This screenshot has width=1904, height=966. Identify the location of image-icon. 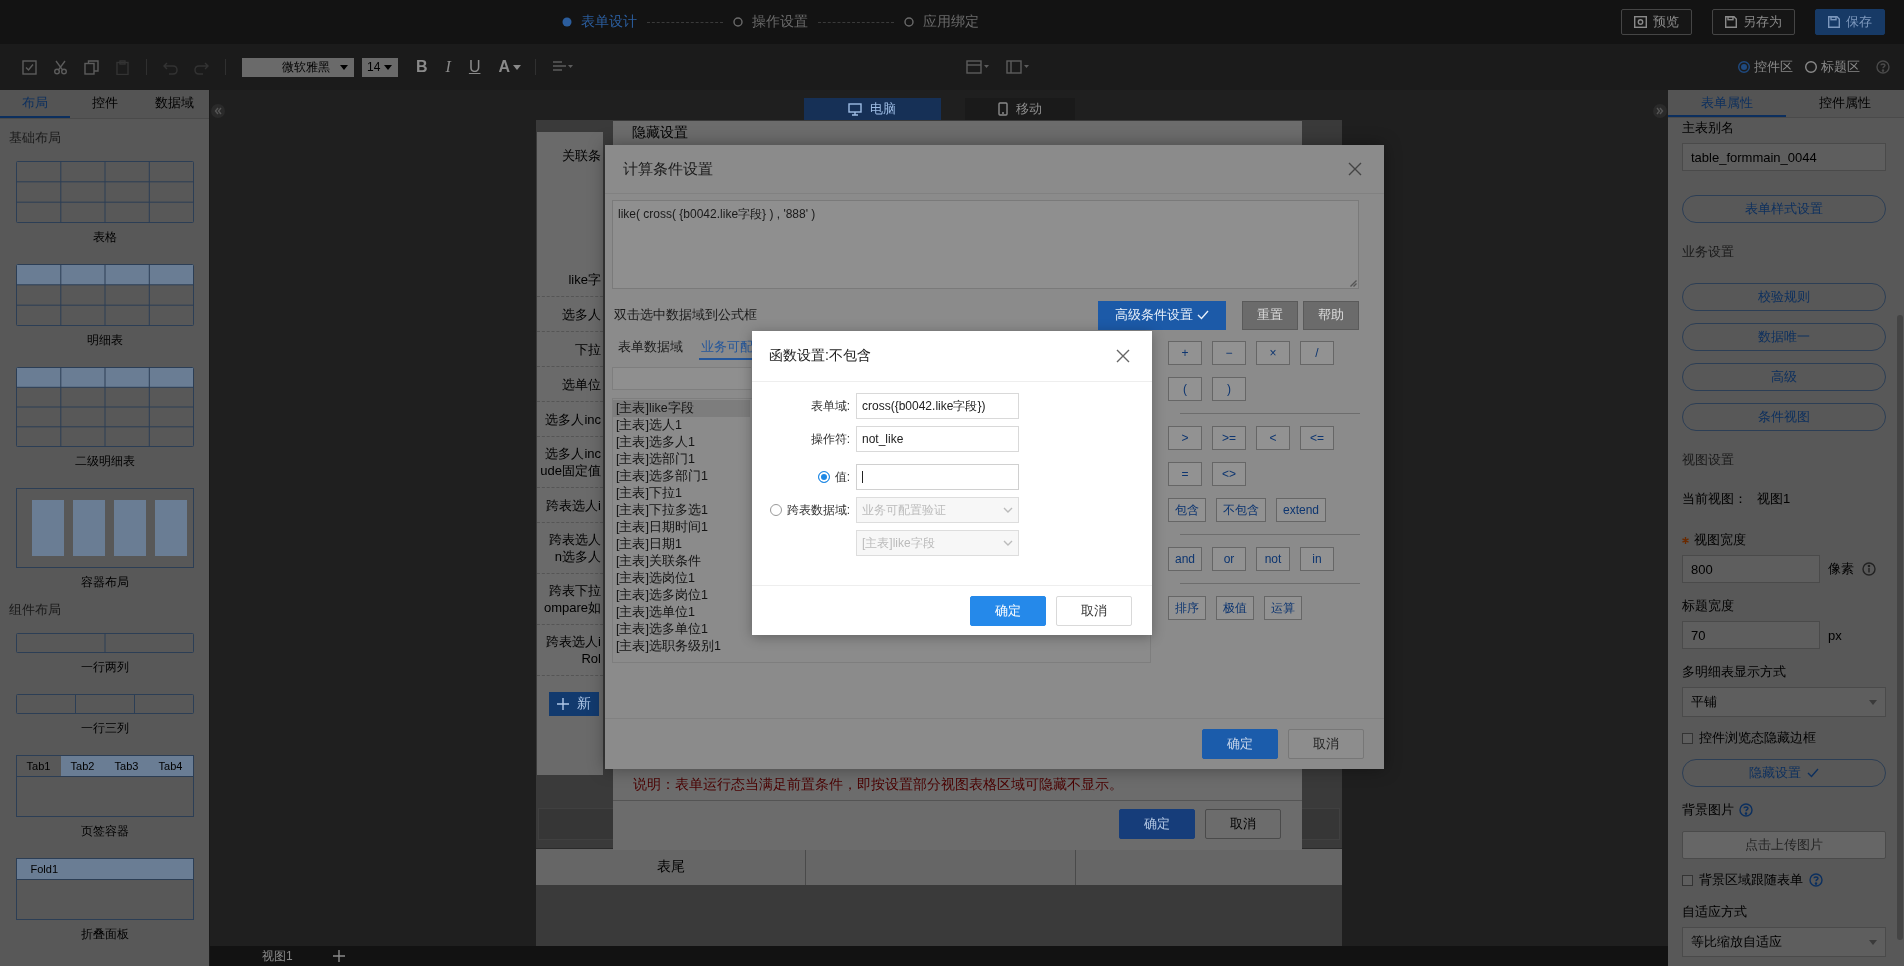
(1018, 67).